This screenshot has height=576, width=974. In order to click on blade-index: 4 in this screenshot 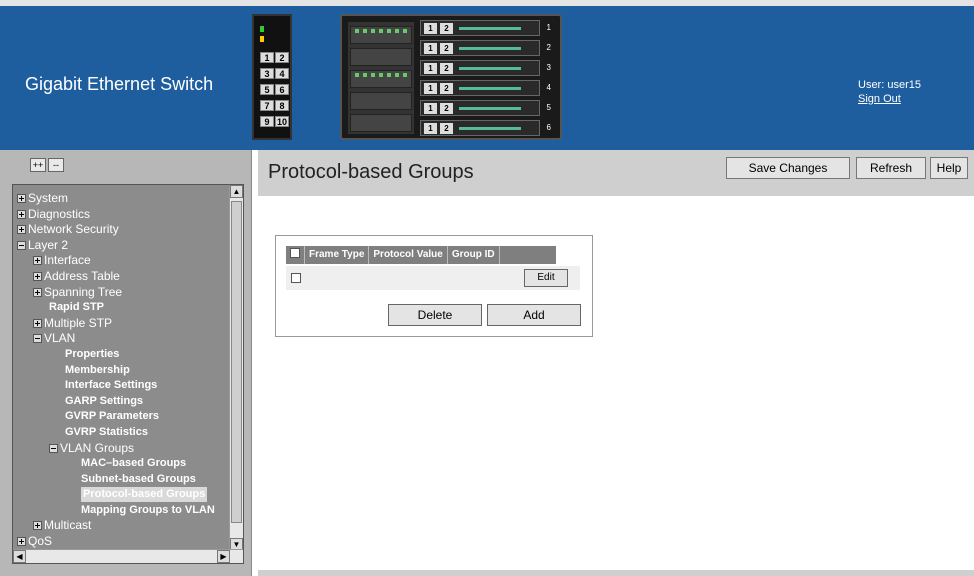, I will do `click(548, 87)`.